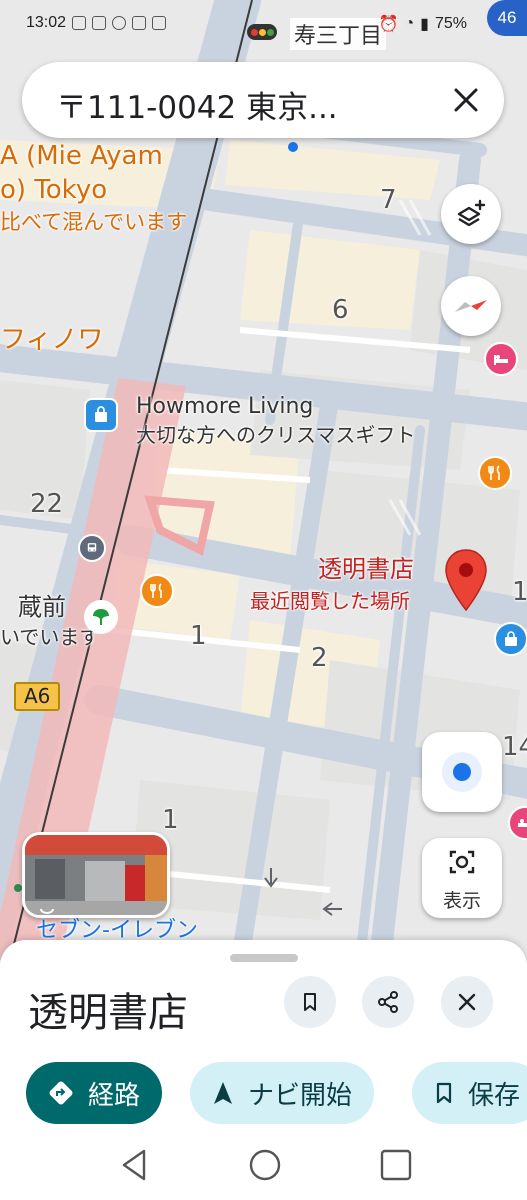 Image resolution: width=527 pixels, height=1200 pixels. I want to click on wifi-icon: ◔, so click(409, 23).